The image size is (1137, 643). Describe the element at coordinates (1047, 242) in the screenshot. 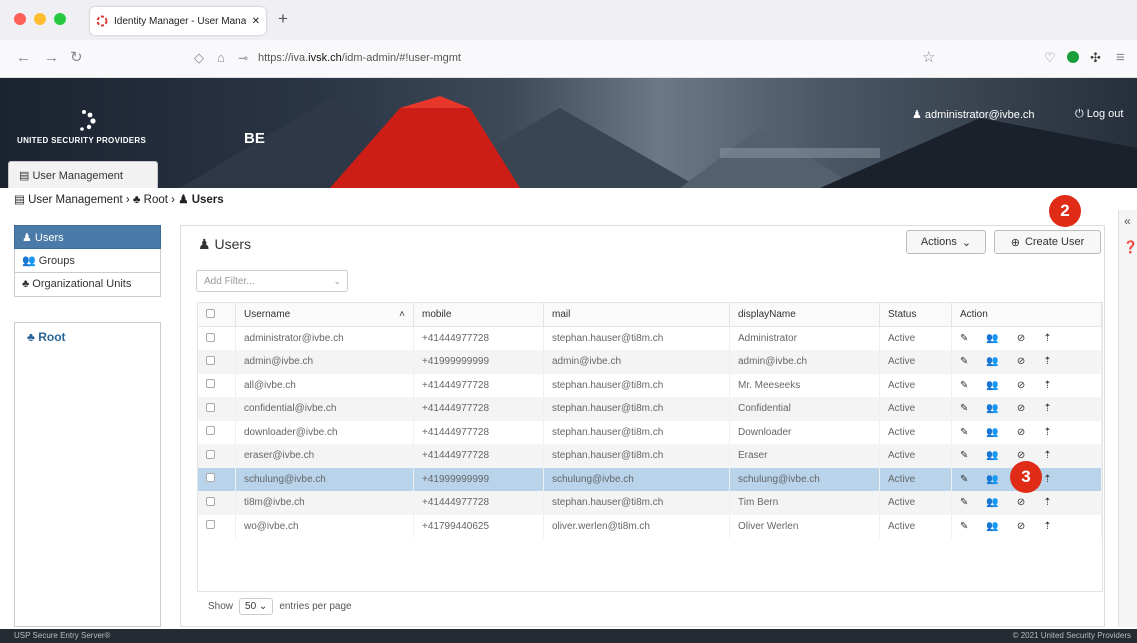

I see `create-user-button: ⊕ Create User` at that location.